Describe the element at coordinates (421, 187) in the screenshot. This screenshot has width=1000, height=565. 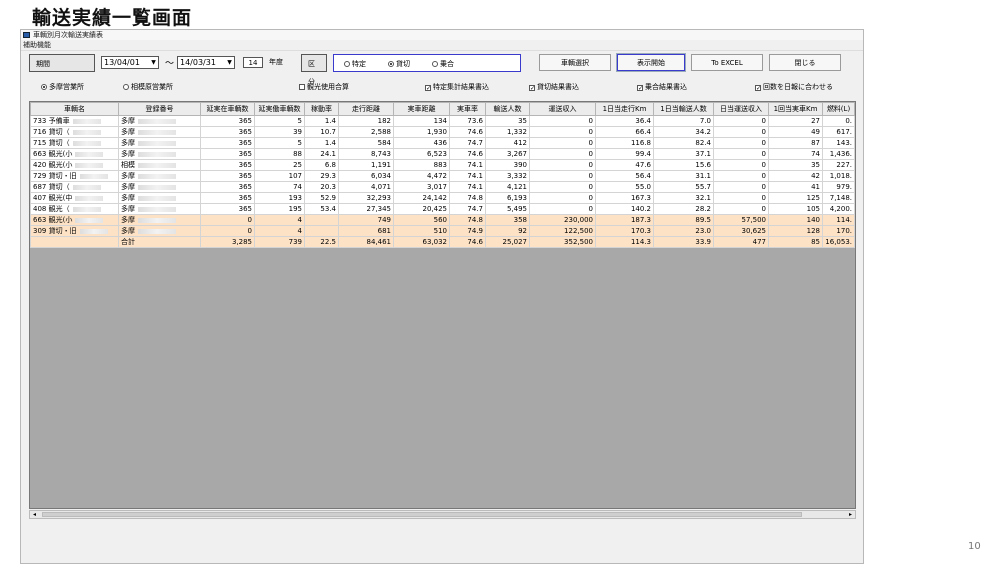
I see `table-cell: 3,017` at that location.